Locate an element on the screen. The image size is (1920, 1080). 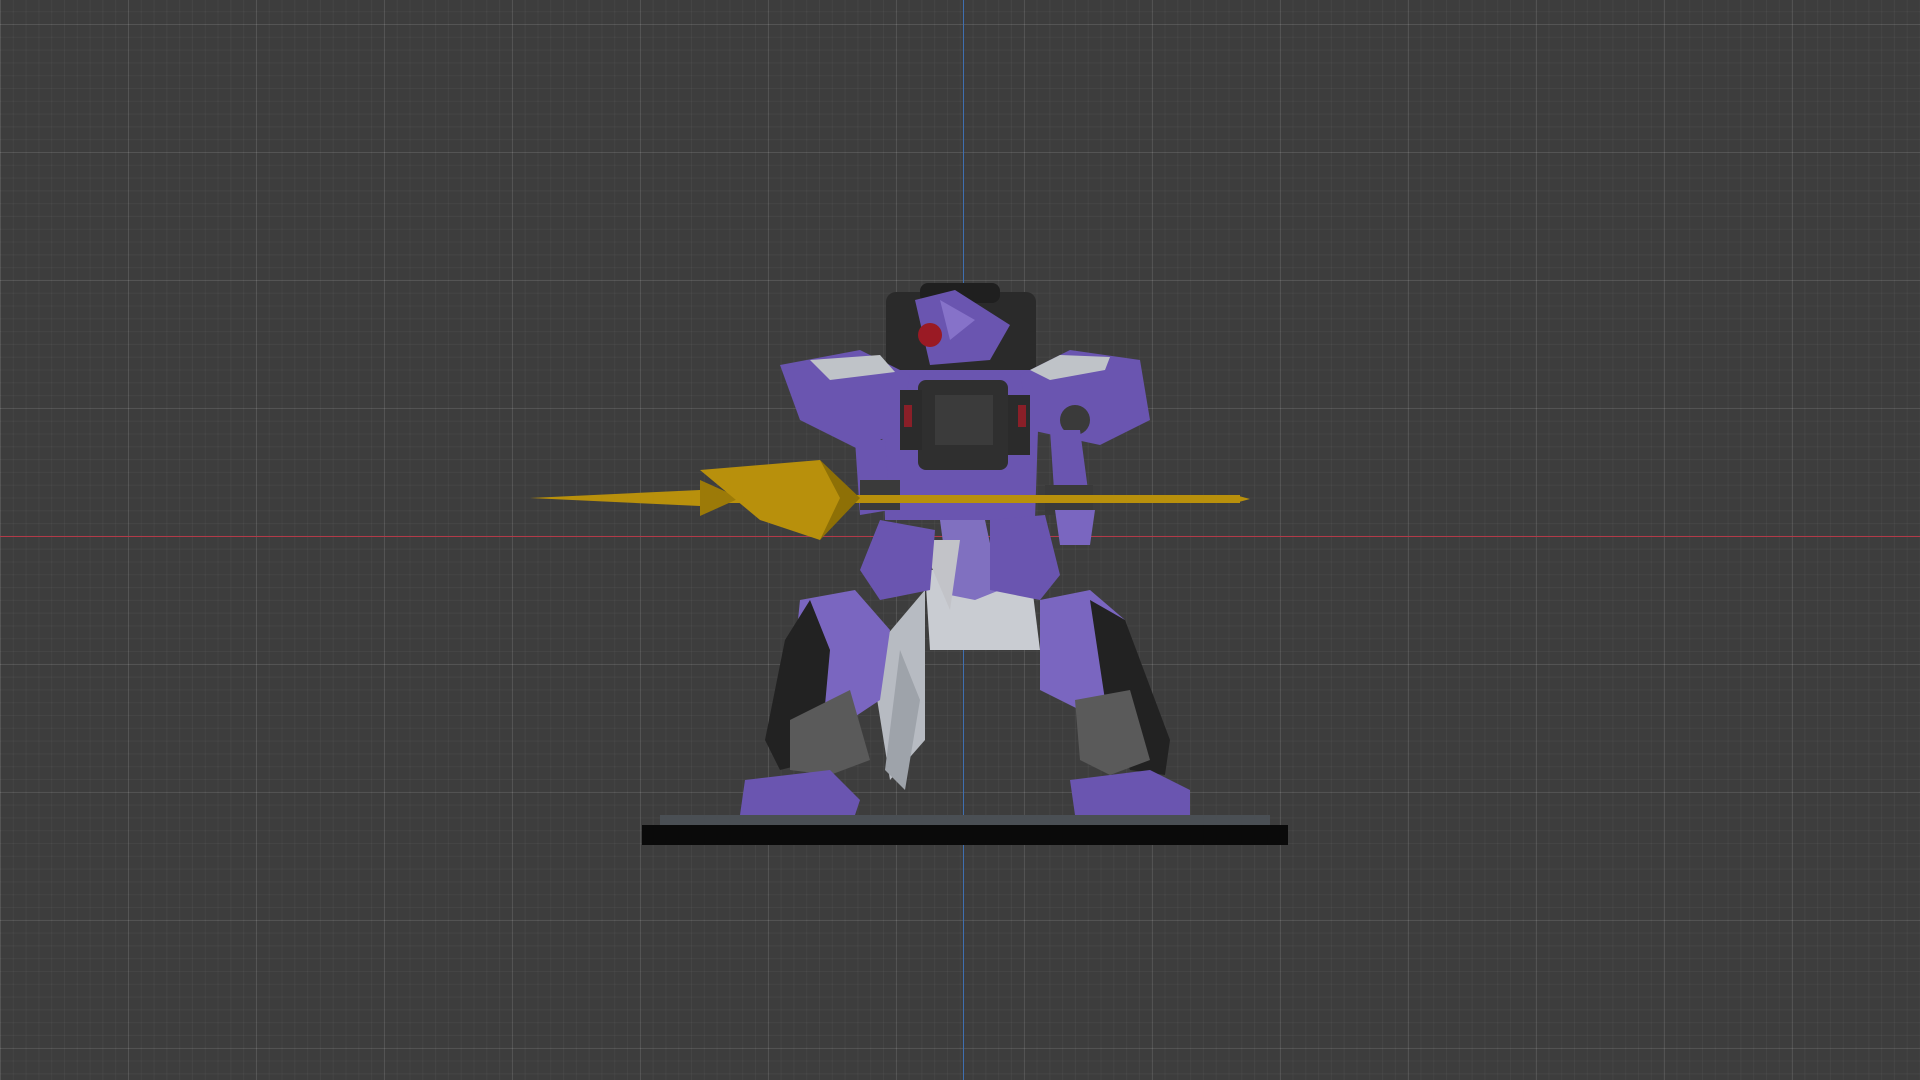
right-leg is located at coordinates (1090, 665).